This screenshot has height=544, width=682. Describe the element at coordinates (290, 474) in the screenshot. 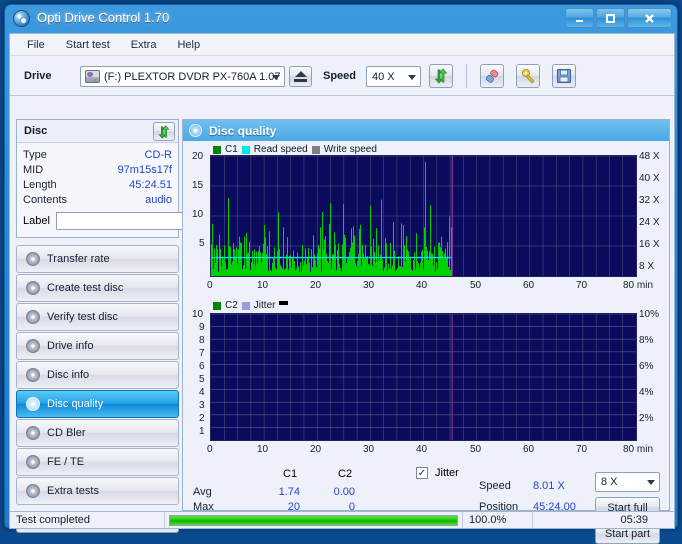

I see `stats-col-header-c1: C1` at that location.